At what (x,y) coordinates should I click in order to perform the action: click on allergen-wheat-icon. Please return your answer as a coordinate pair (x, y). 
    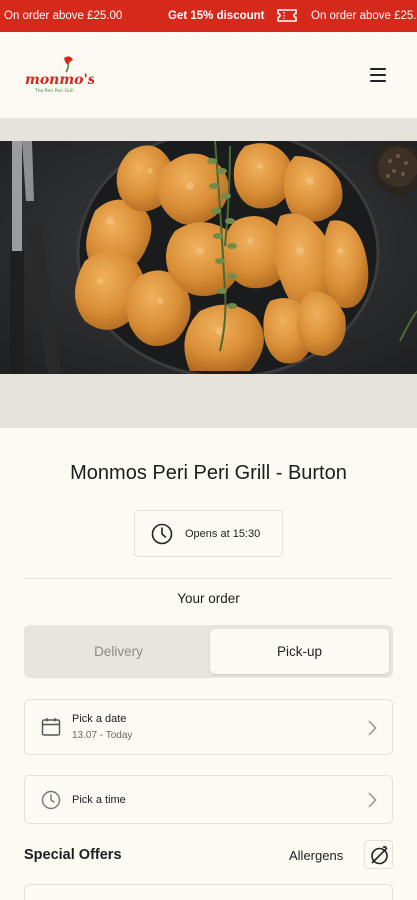
    Looking at the image, I should click on (379, 855).